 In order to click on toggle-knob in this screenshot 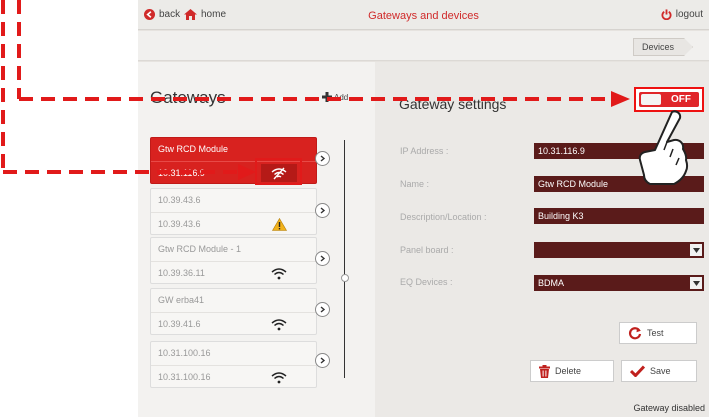, I will do `click(651, 99)`.